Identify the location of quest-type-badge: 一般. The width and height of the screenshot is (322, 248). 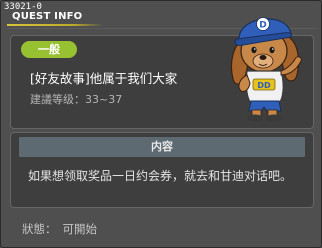
(49, 49).